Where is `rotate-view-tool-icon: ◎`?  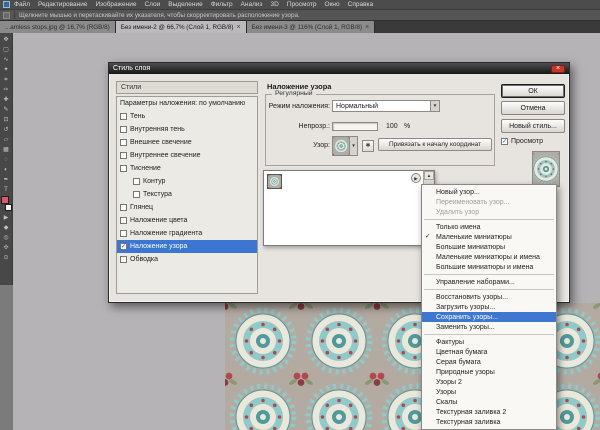
rotate-view-tool-icon: ◎ is located at coordinates (6, 238).